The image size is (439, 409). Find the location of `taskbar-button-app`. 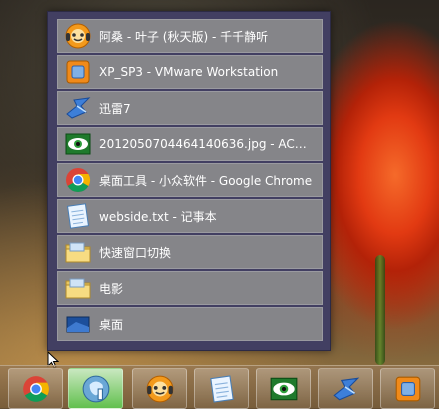

taskbar-button-app is located at coordinates (95, 388).